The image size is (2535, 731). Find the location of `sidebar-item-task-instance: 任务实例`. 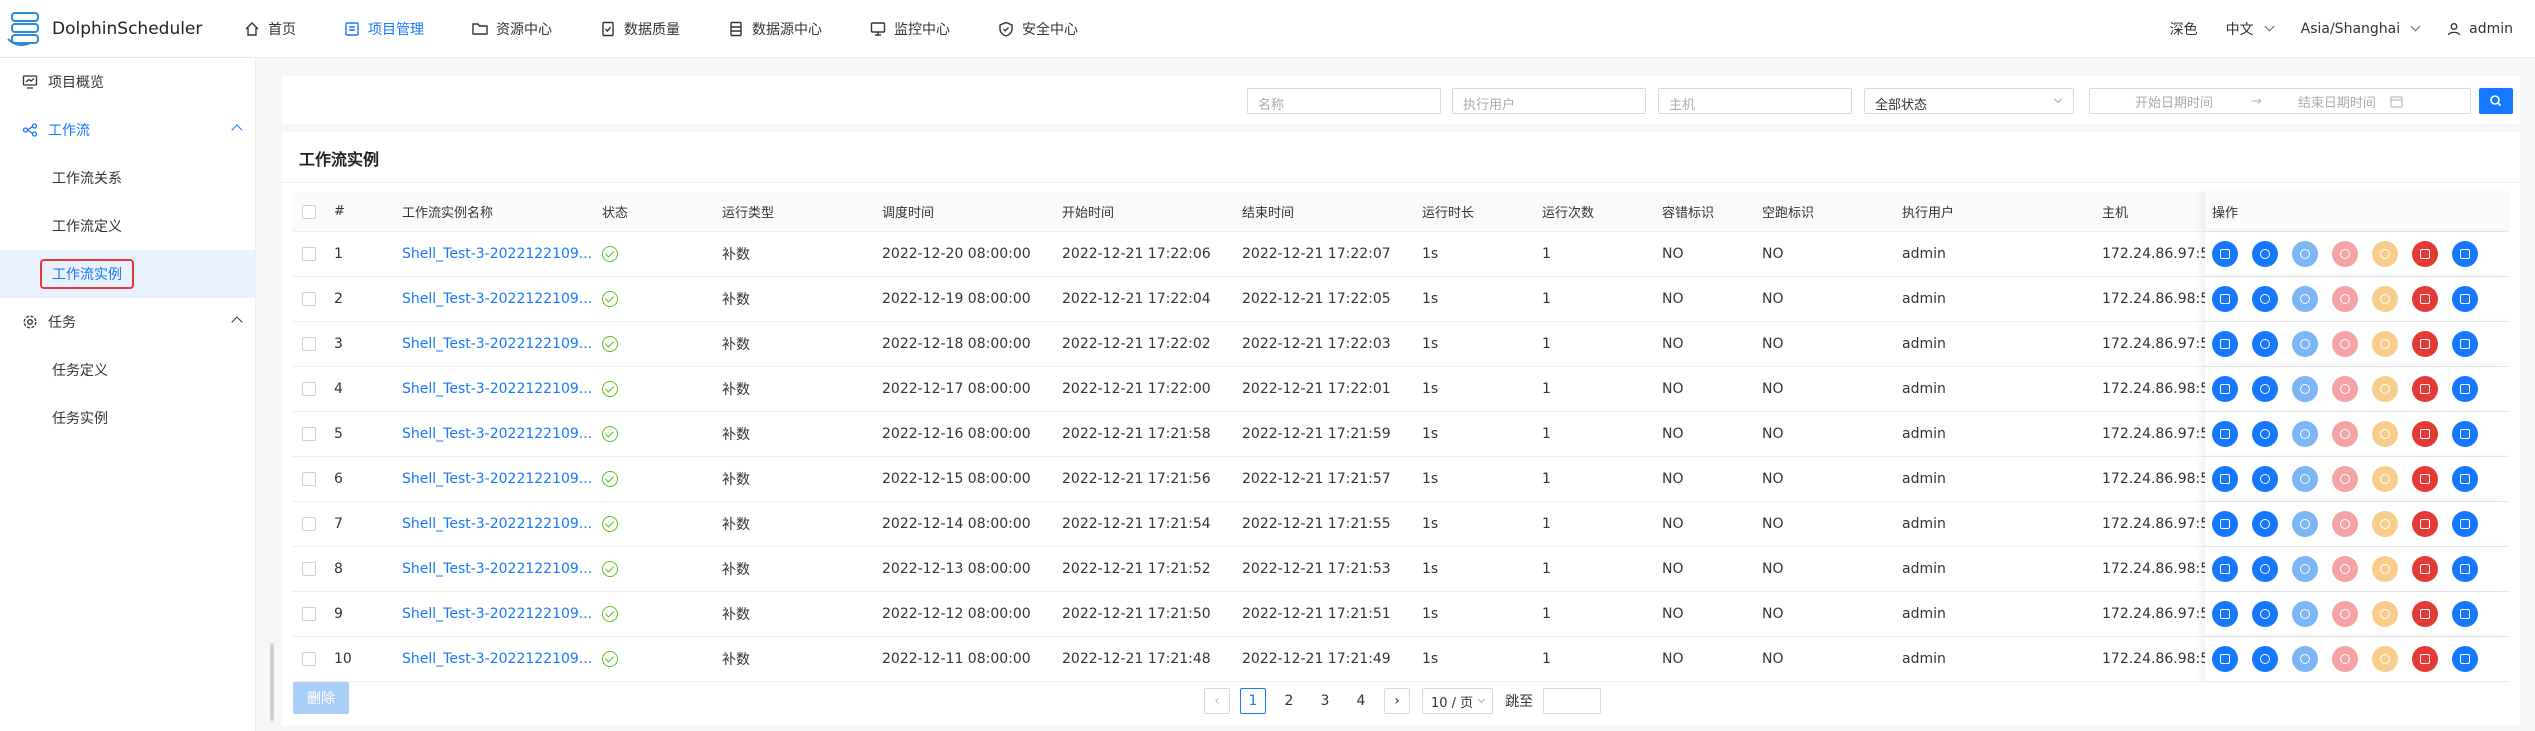

sidebar-item-task-instance: 任务实例 is located at coordinates (127, 418).